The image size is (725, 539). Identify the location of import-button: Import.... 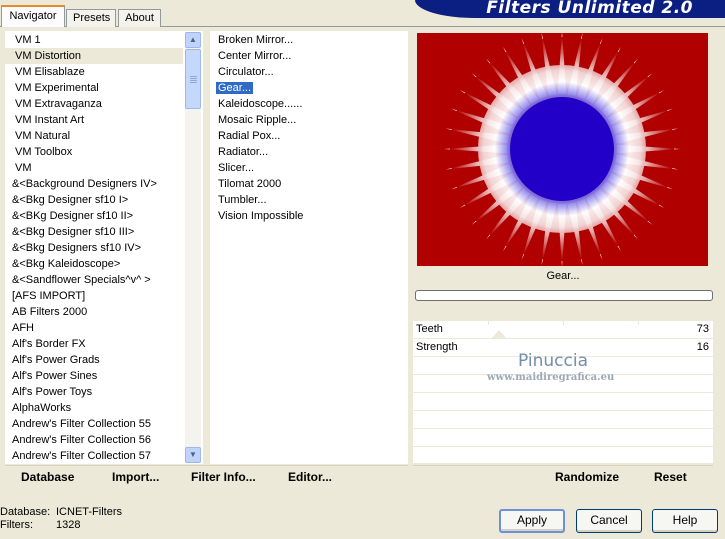
(135, 477).